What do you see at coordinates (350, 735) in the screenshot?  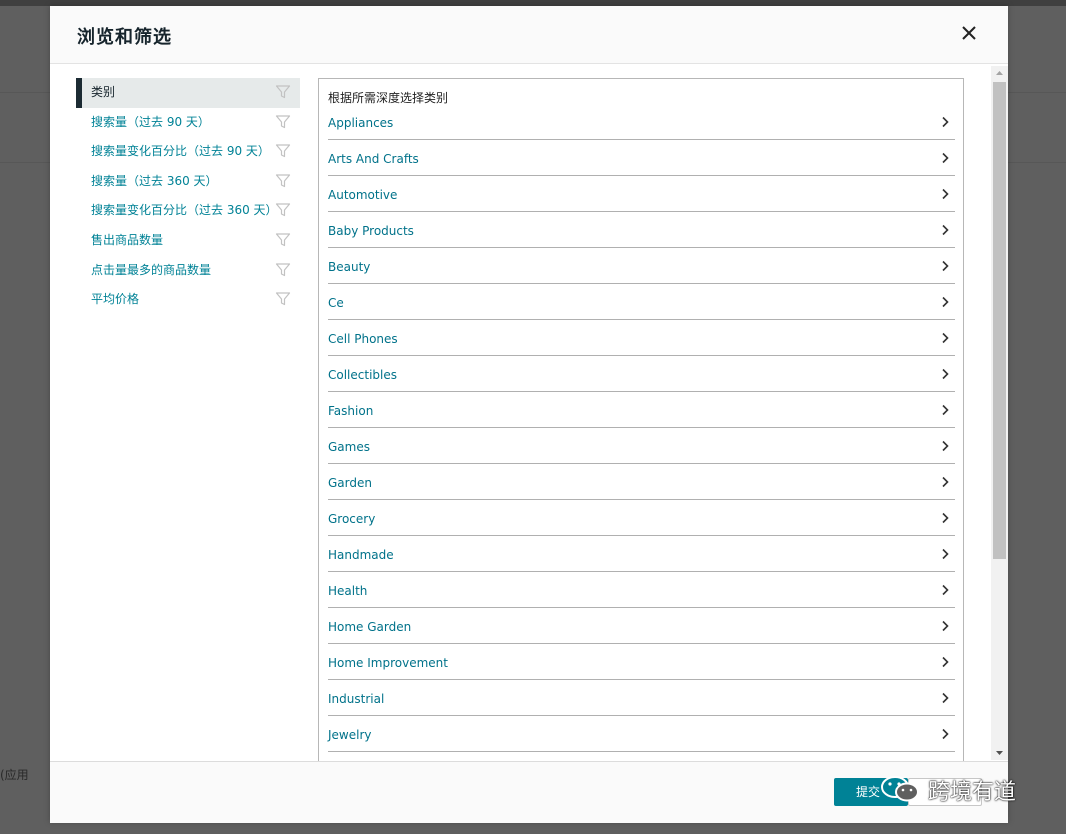 I see `category-label: Jewelry` at bounding box center [350, 735].